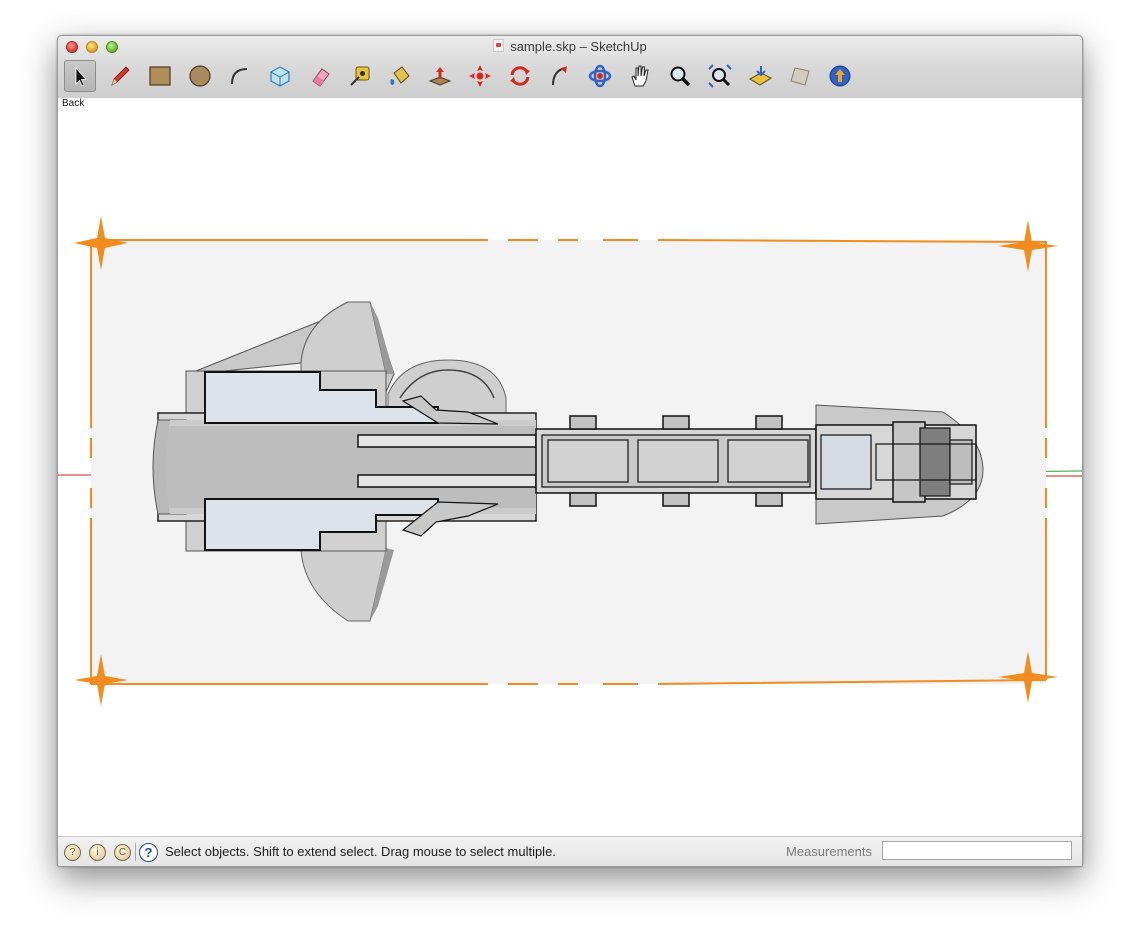  I want to click on share-model-tool-button, so click(840, 76).